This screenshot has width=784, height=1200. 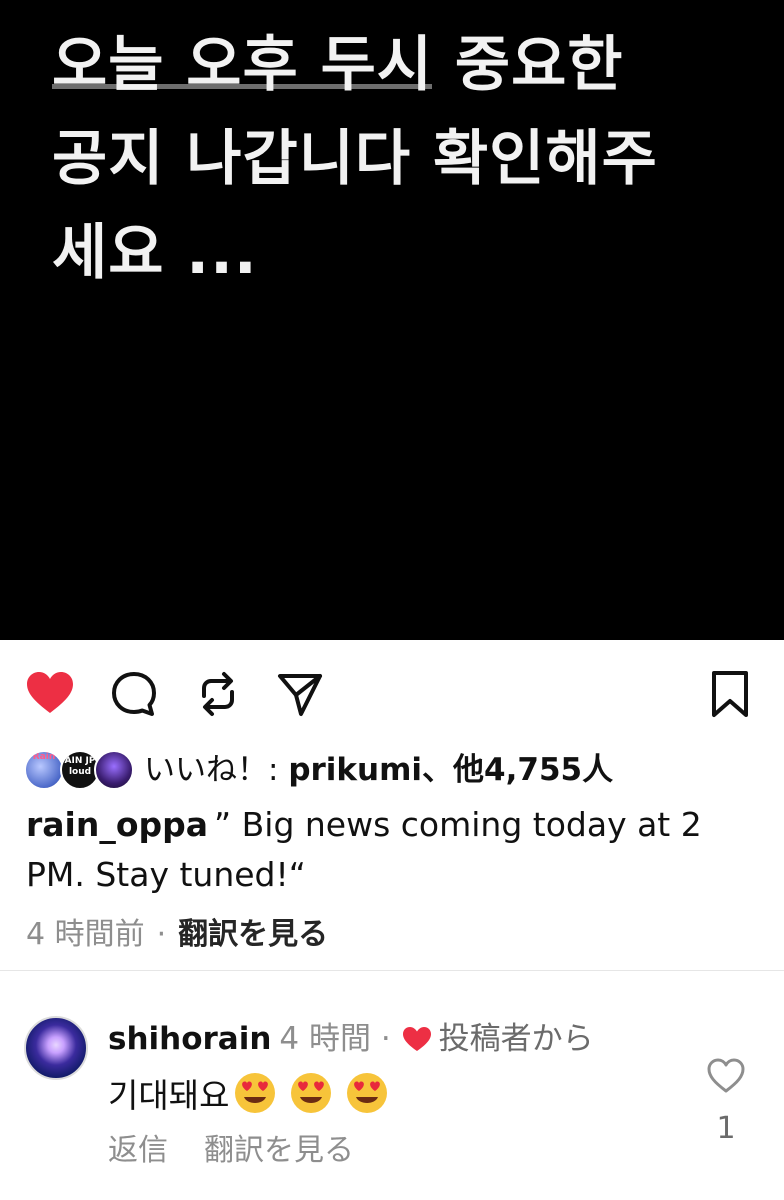 What do you see at coordinates (392, 690) in the screenshot?
I see `post-action-bar` at bounding box center [392, 690].